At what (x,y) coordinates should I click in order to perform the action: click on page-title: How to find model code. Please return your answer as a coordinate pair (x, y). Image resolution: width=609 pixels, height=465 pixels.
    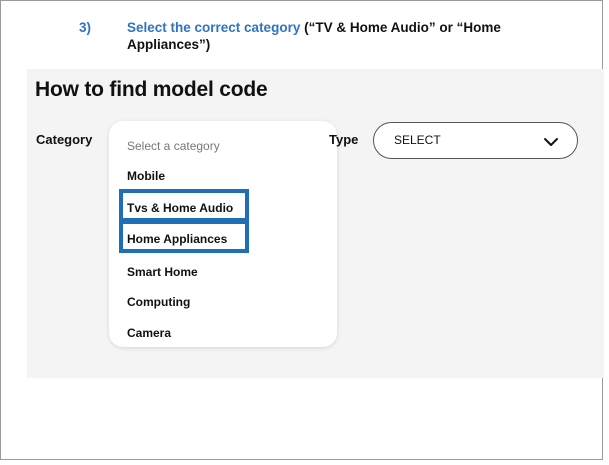
    Looking at the image, I should click on (151, 89).